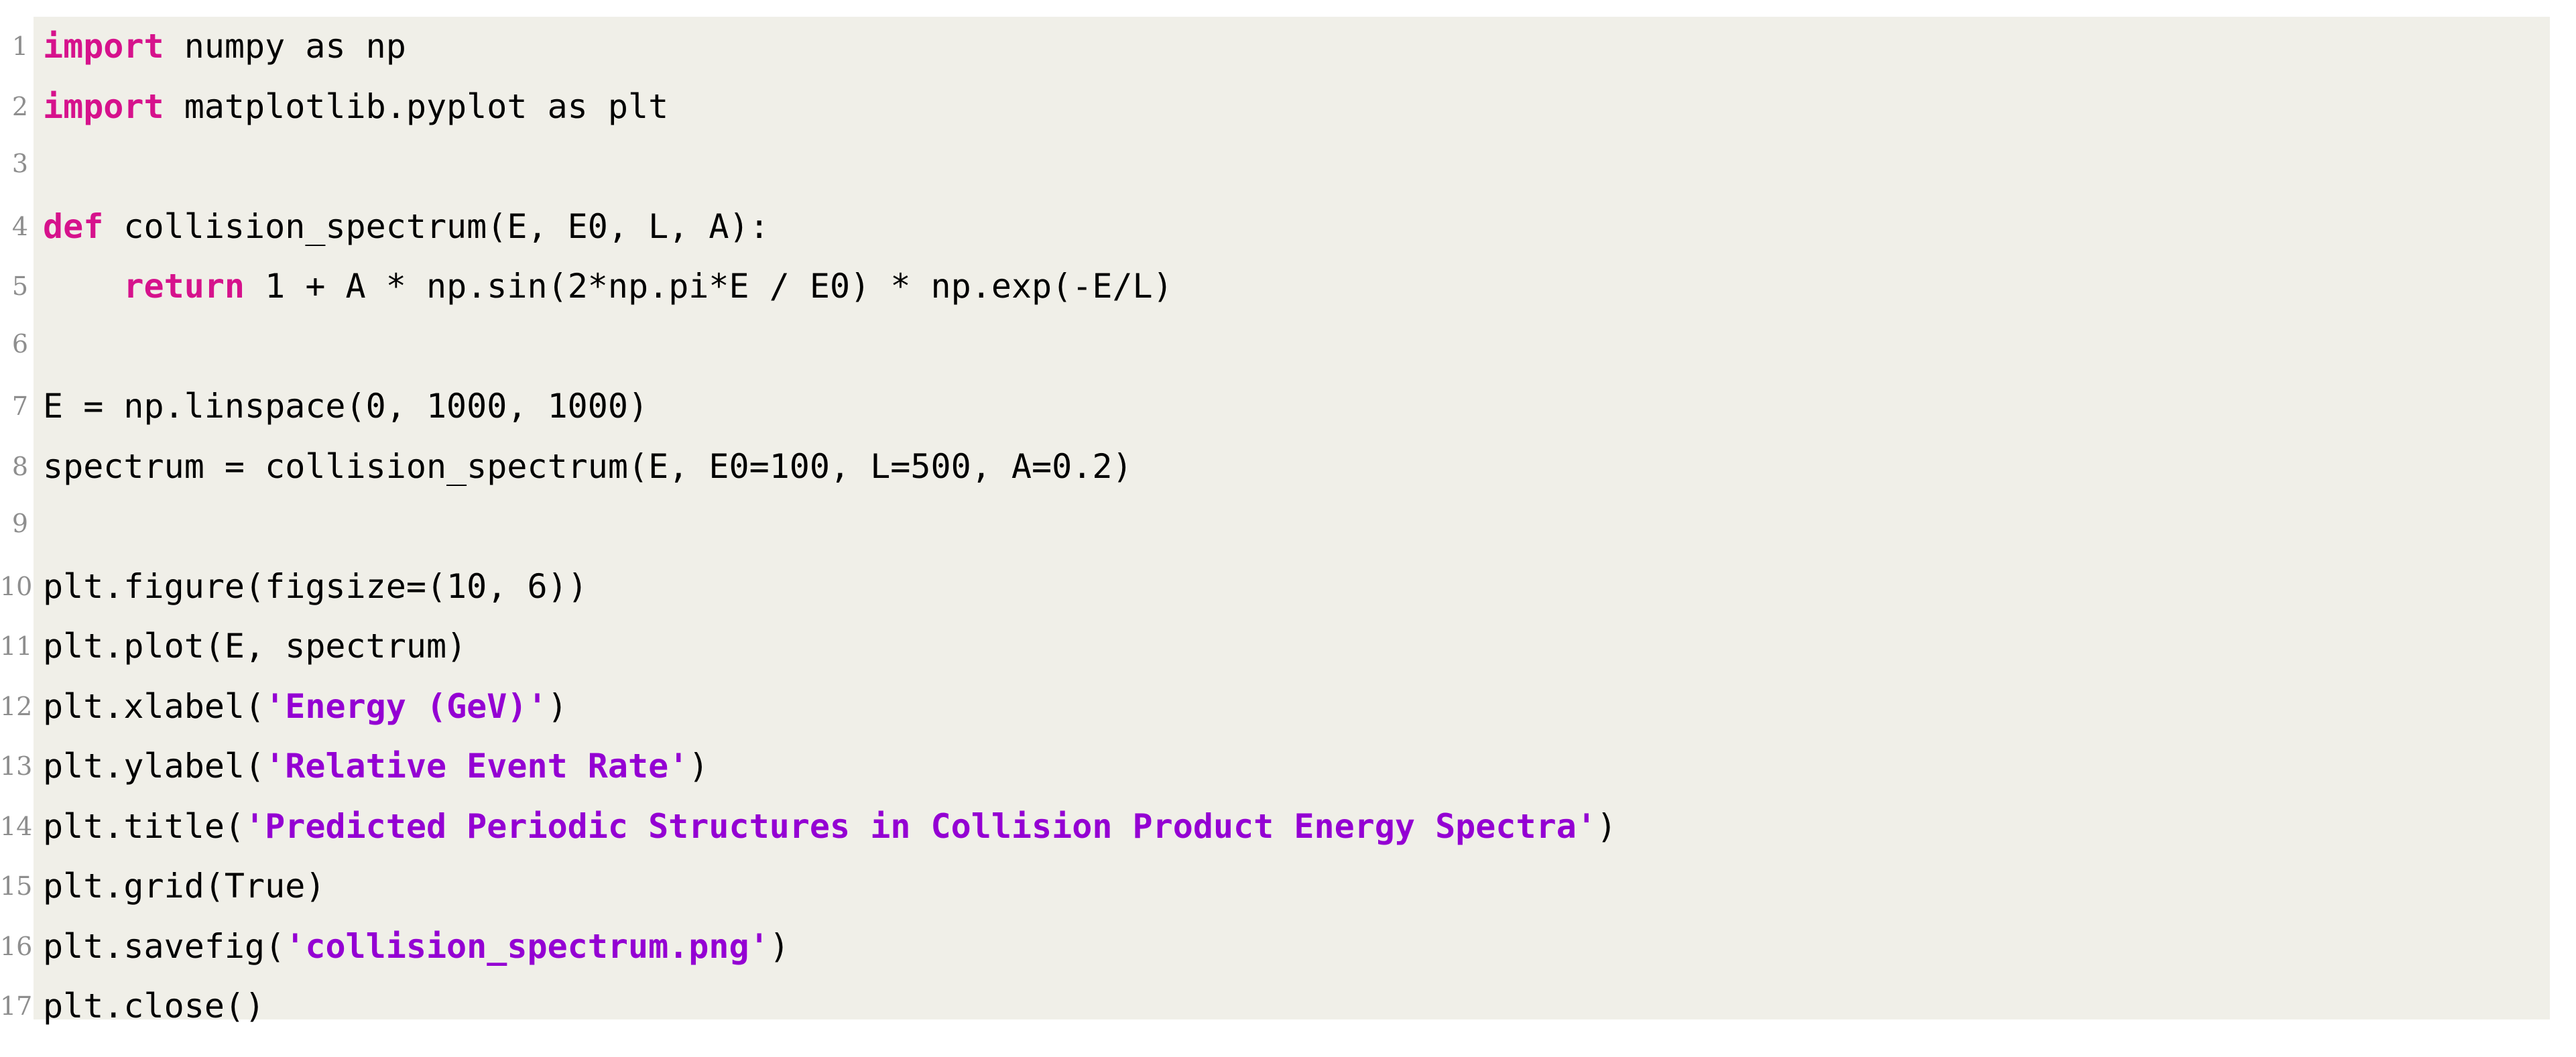 Image resolution: width=2576 pixels, height=1057 pixels. I want to click on code-line: 13 plt.ylabel('Relative Event Rate'), so click(1288, 767).